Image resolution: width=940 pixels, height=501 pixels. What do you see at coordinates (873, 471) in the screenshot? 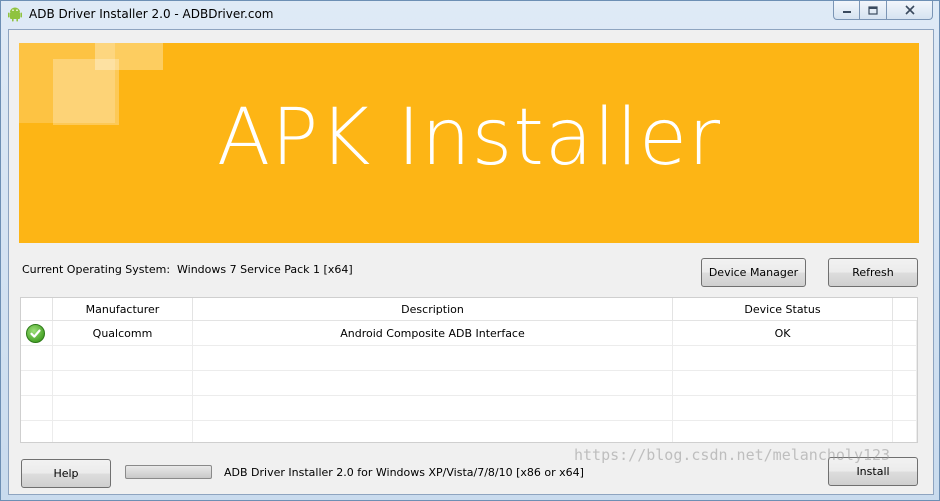
I see `install-button: Install` at bounding box center [873, 471].